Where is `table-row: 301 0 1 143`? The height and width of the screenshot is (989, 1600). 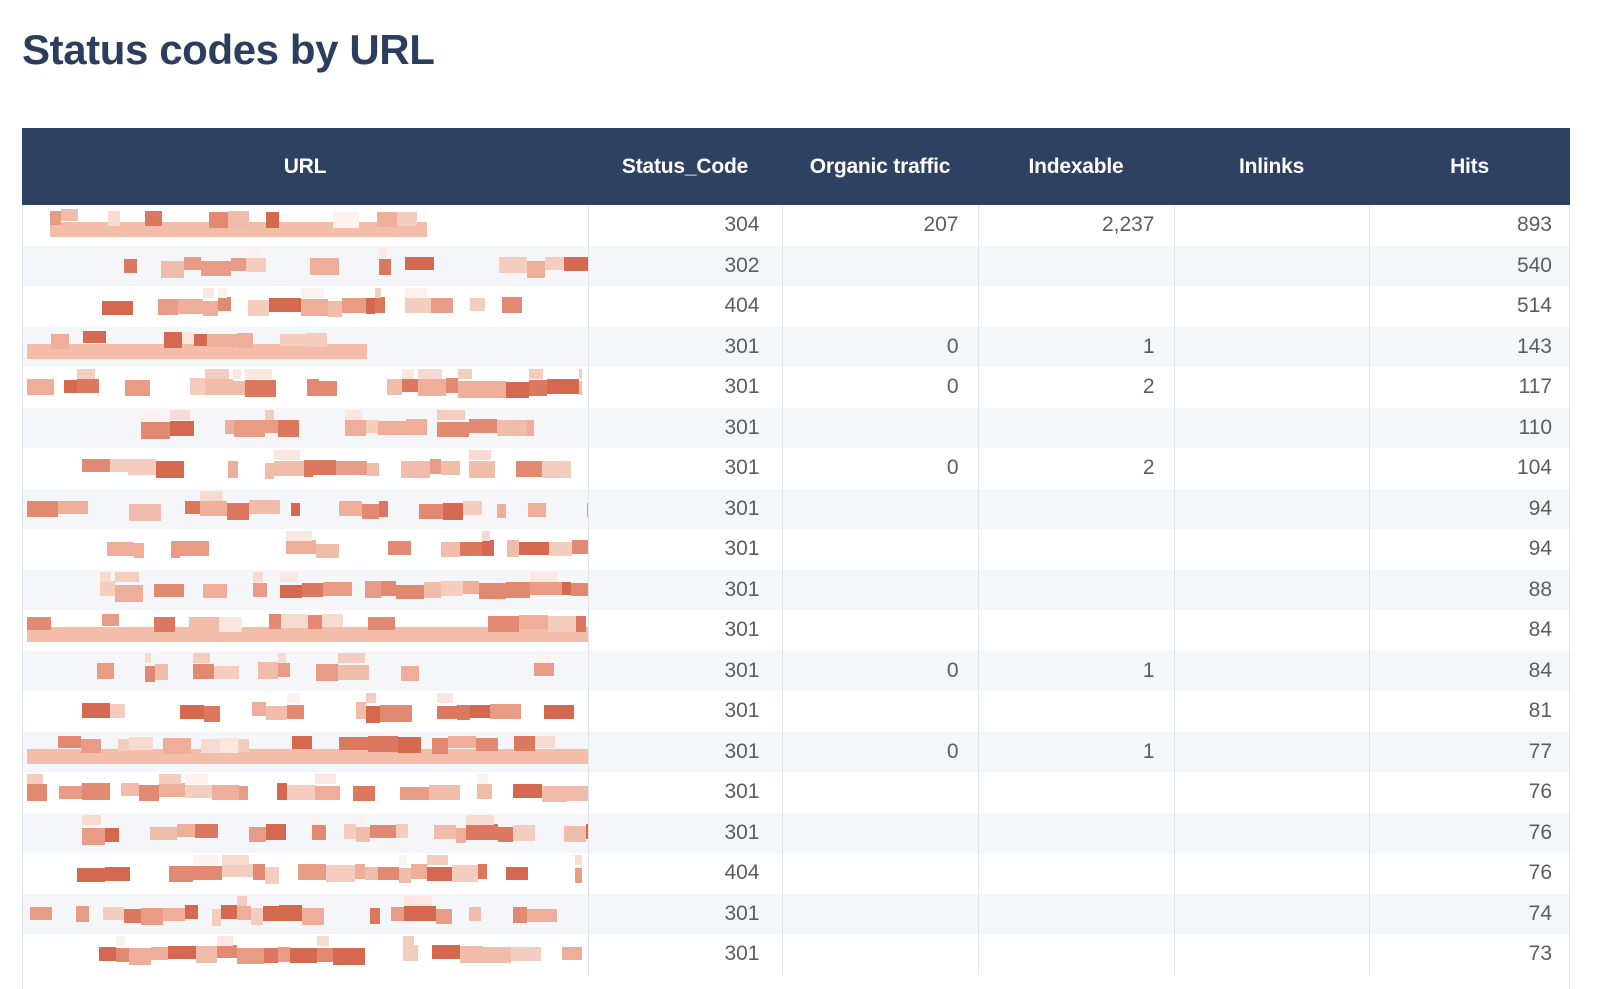
table-row: 301 0 1 143 is located at coordinates (796, 347).